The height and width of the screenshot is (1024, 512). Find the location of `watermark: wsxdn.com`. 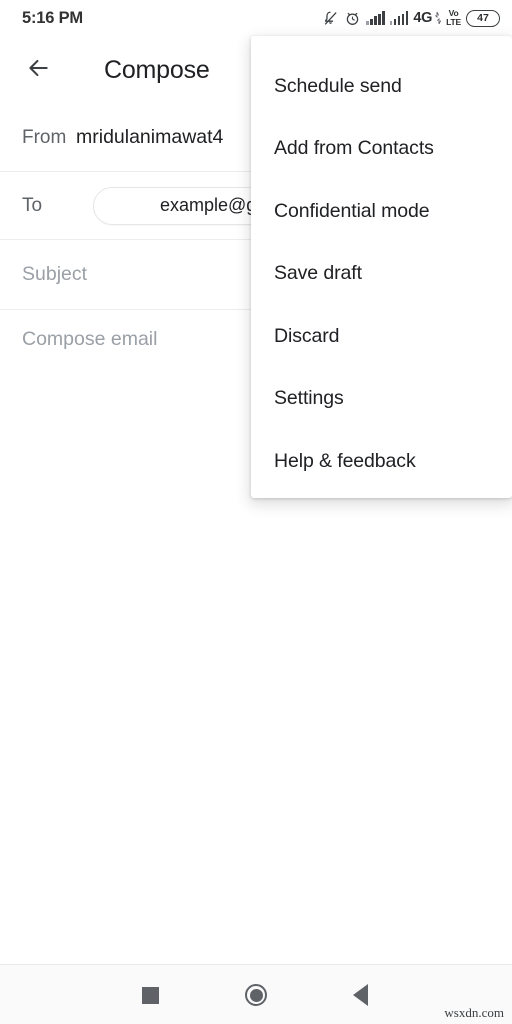

watermark: wsxdn.com is located at coordinates (474, 1012).